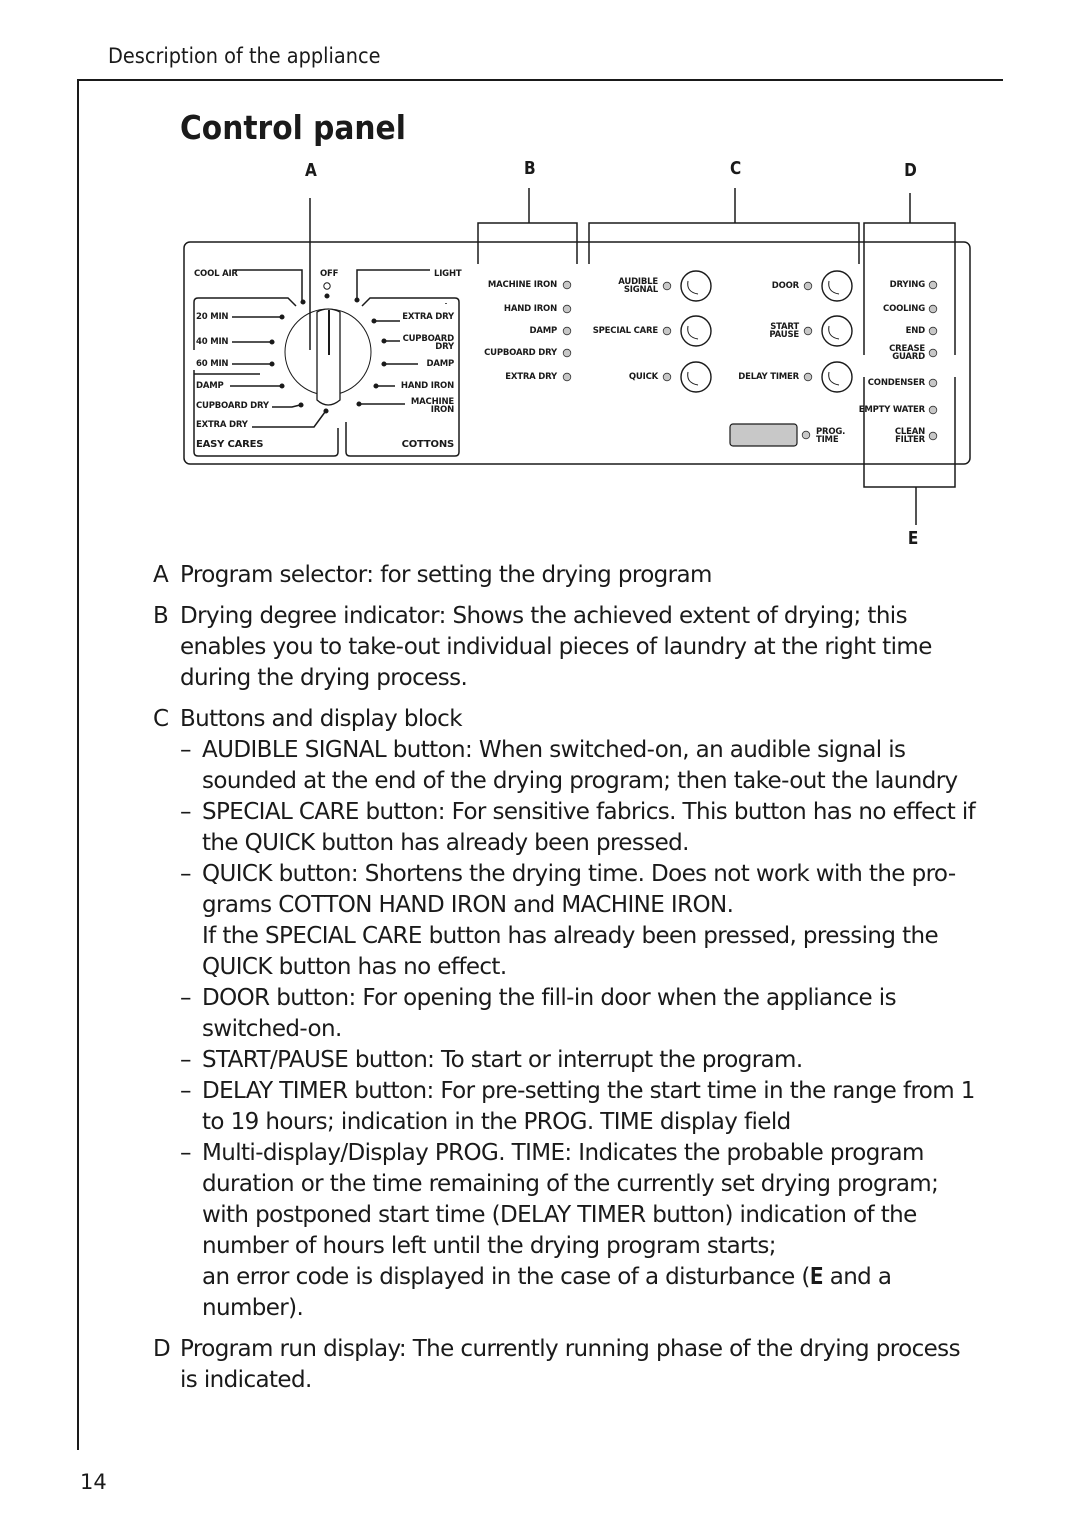  I want to click on description-key: A, so click(161, 575).